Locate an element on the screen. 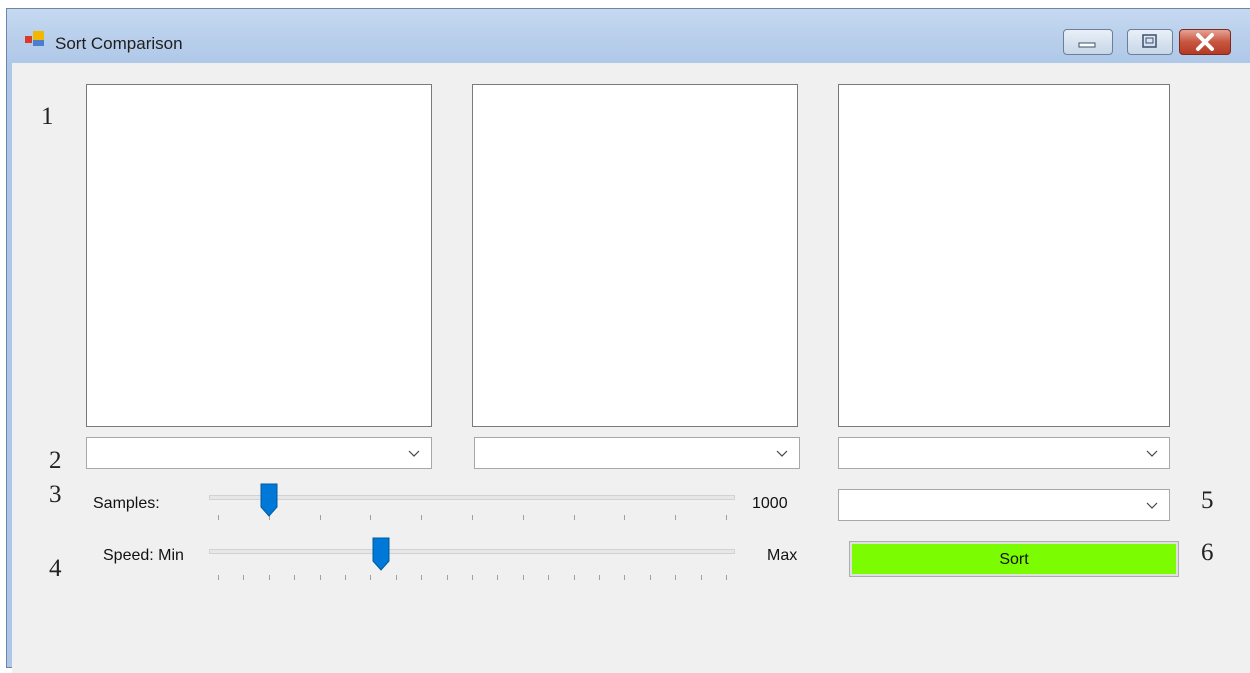 The image size is (1250, 673). annotation-2: 2 is located at coordinates (55, 460).